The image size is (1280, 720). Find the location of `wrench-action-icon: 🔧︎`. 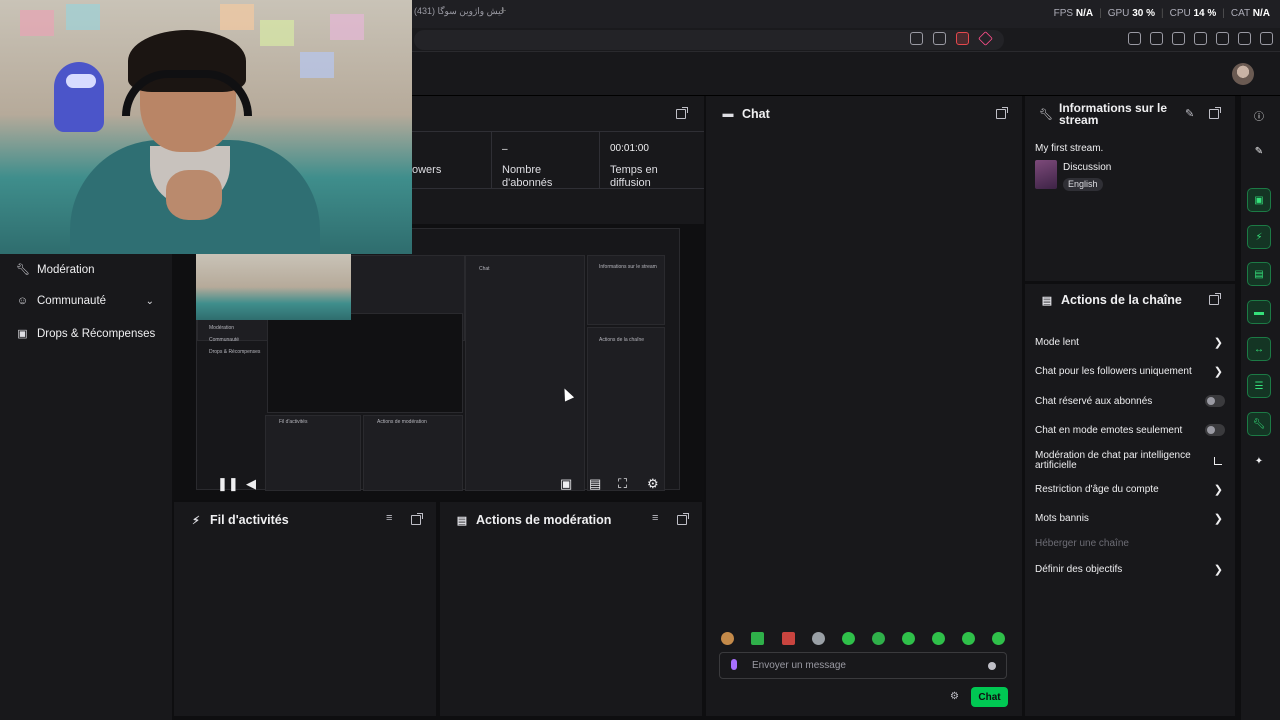

wrench-action-icon: 🔧︎ is located at coordinates (1259, 424).